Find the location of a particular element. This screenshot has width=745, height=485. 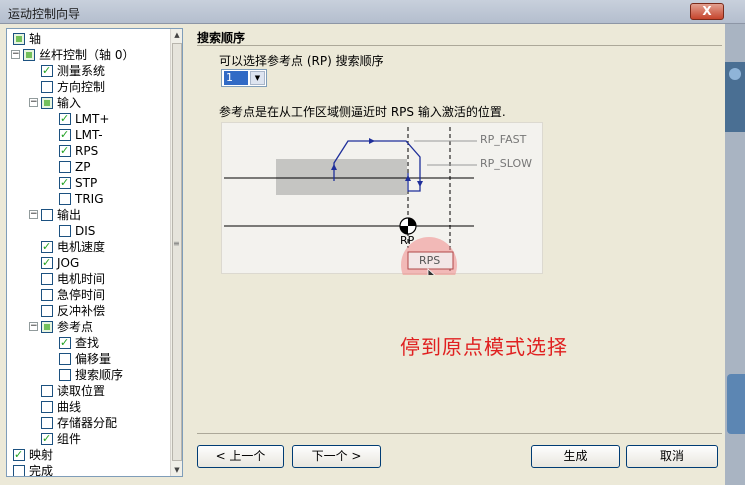

reference-point-description: 参考点是在从工作区域侧逼近时 RPS 输入激活的位置. is located at coordinates (362, 112).